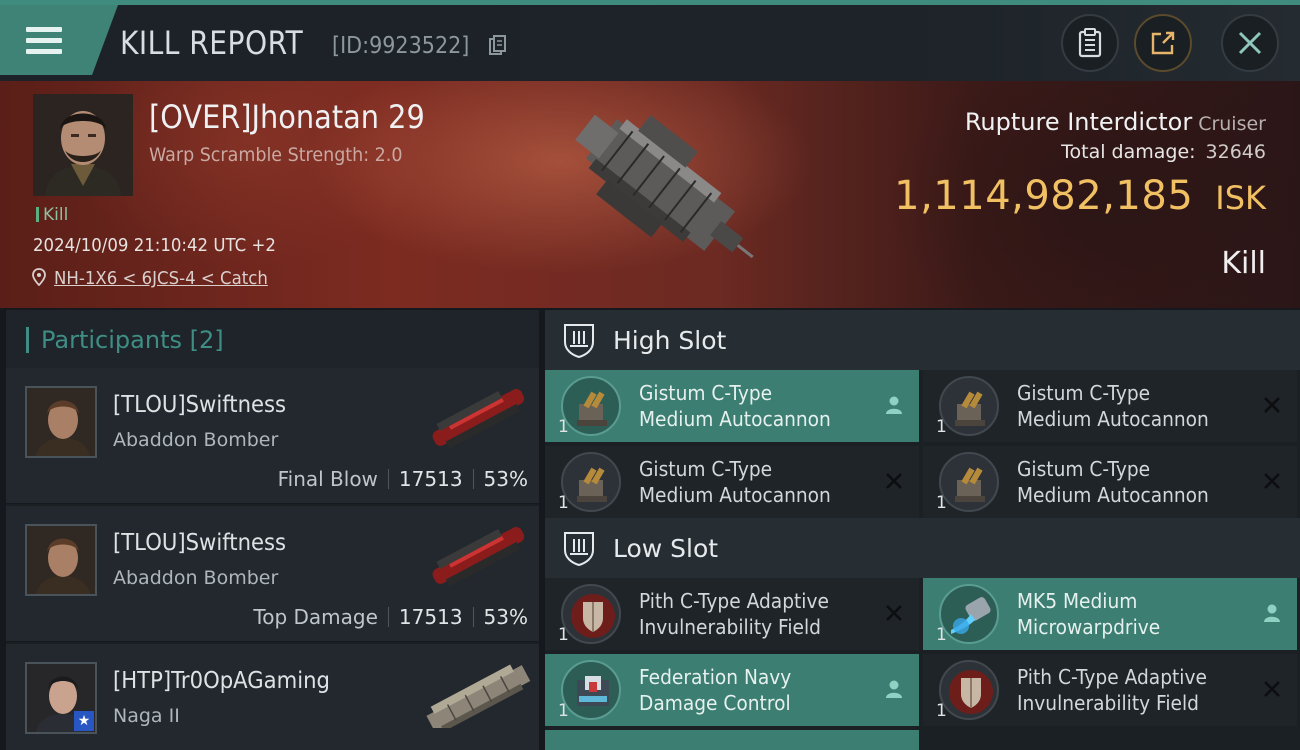 The width and height of the screenshot is (1300, 750). Describe the element at coordinates (132, 340) in the screenshot. I see `participants-title: Participants [2]` at that location.